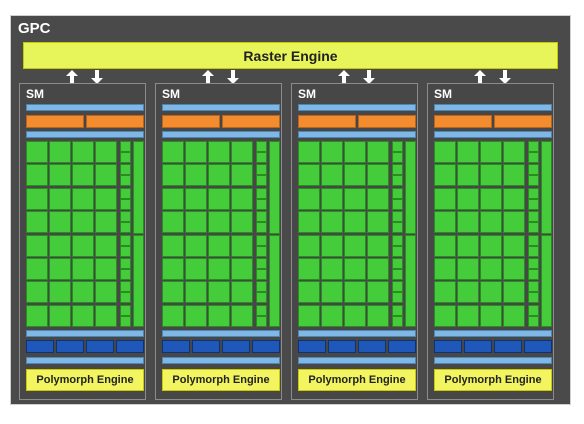 This screenshot has height=424, width=584. What do you see at coordinates (480, 77) in the screenshot?
I see `up-arrow-icon` at bounding box center [480, 77].